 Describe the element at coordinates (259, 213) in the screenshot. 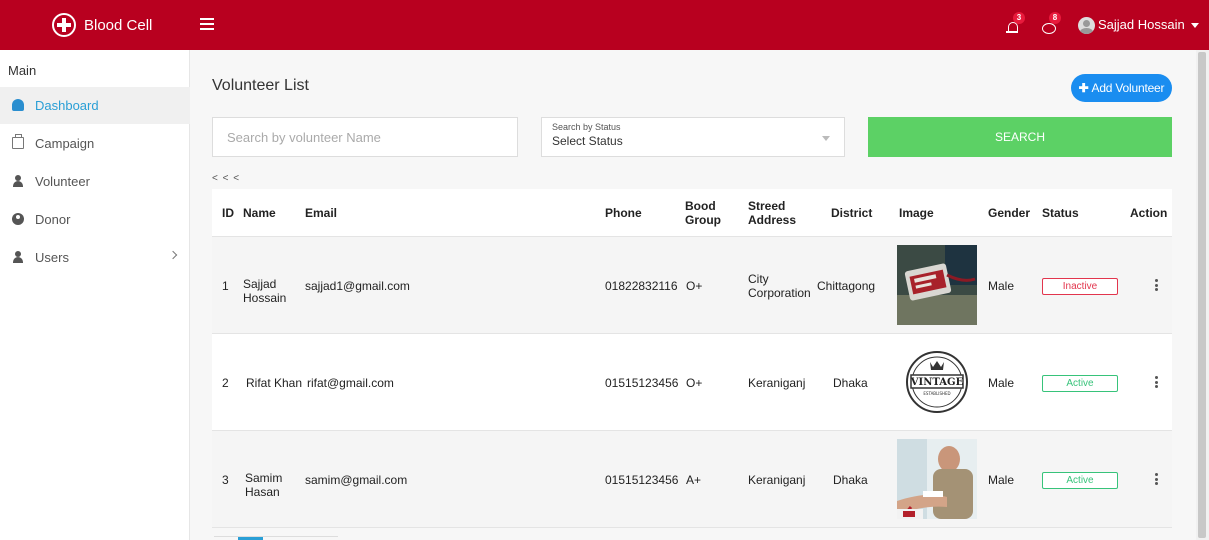

I see `col-name: Name` at that location.